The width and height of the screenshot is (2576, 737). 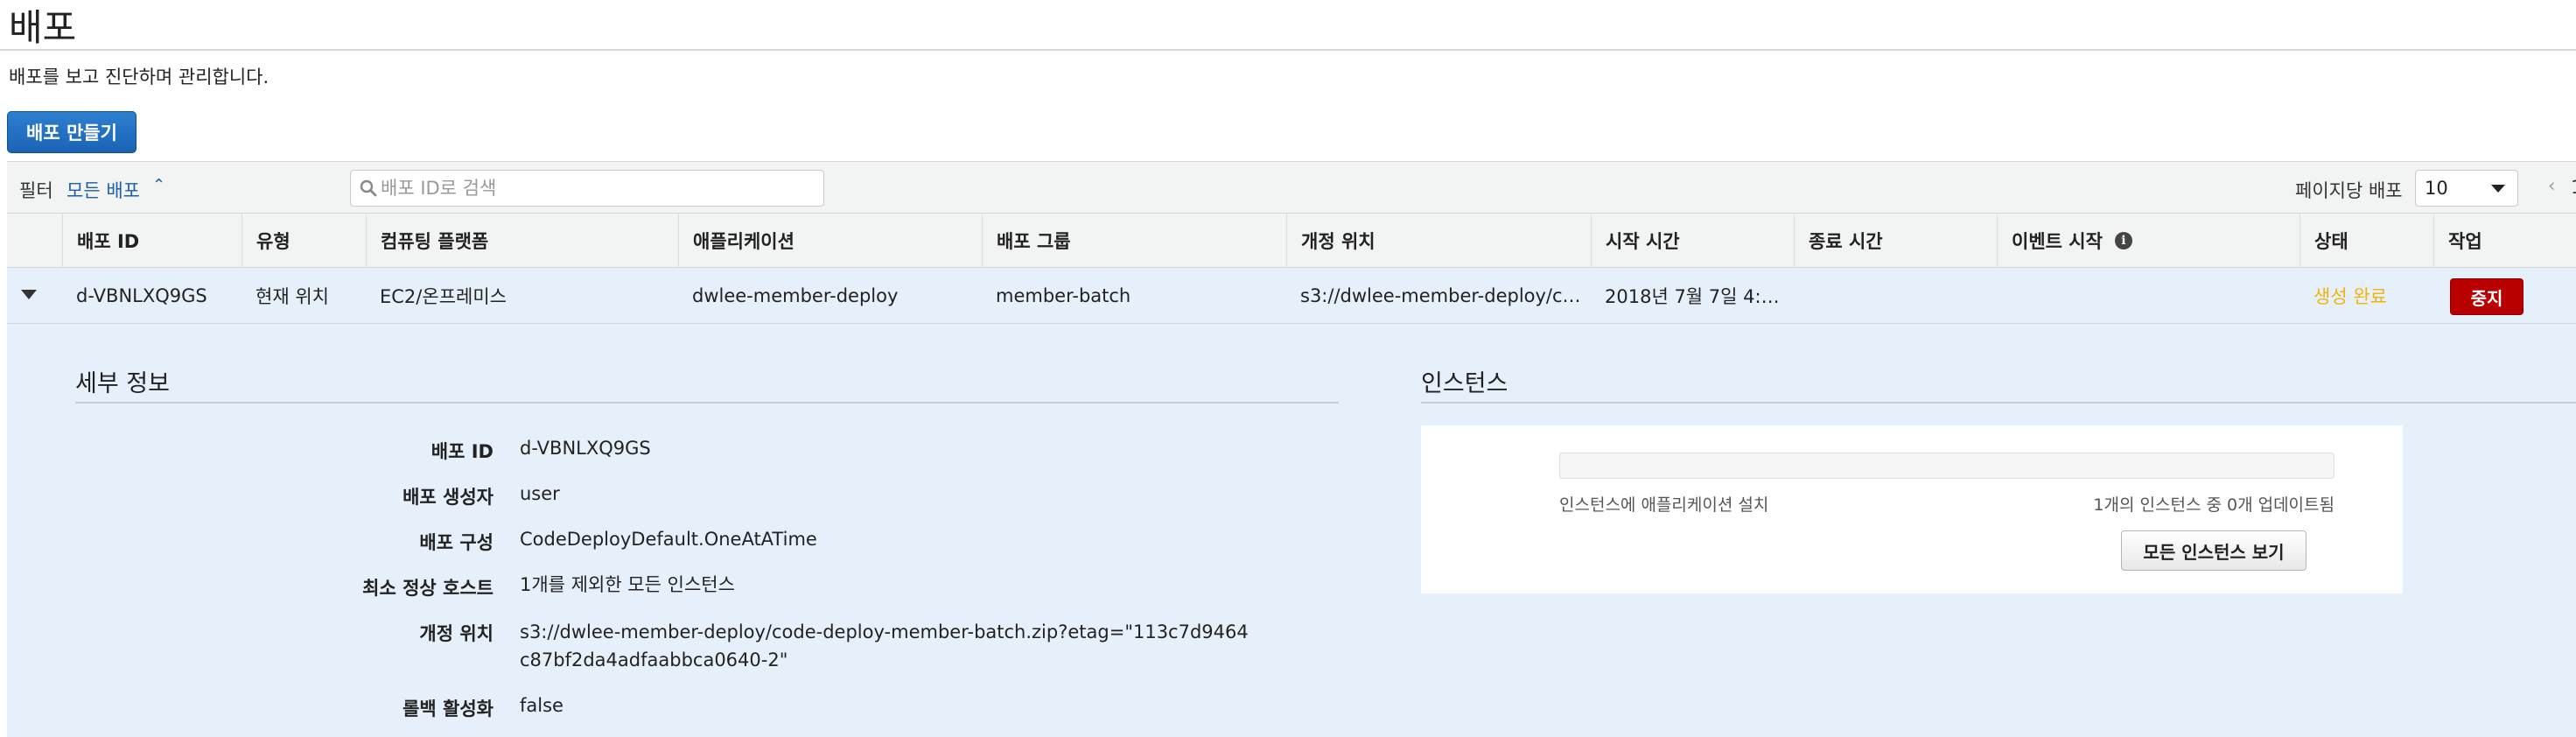 What do you see at coordinates (2498, 189) in the screenshot?
I see `caret-down-icon` at bounding box center [2498, 189].